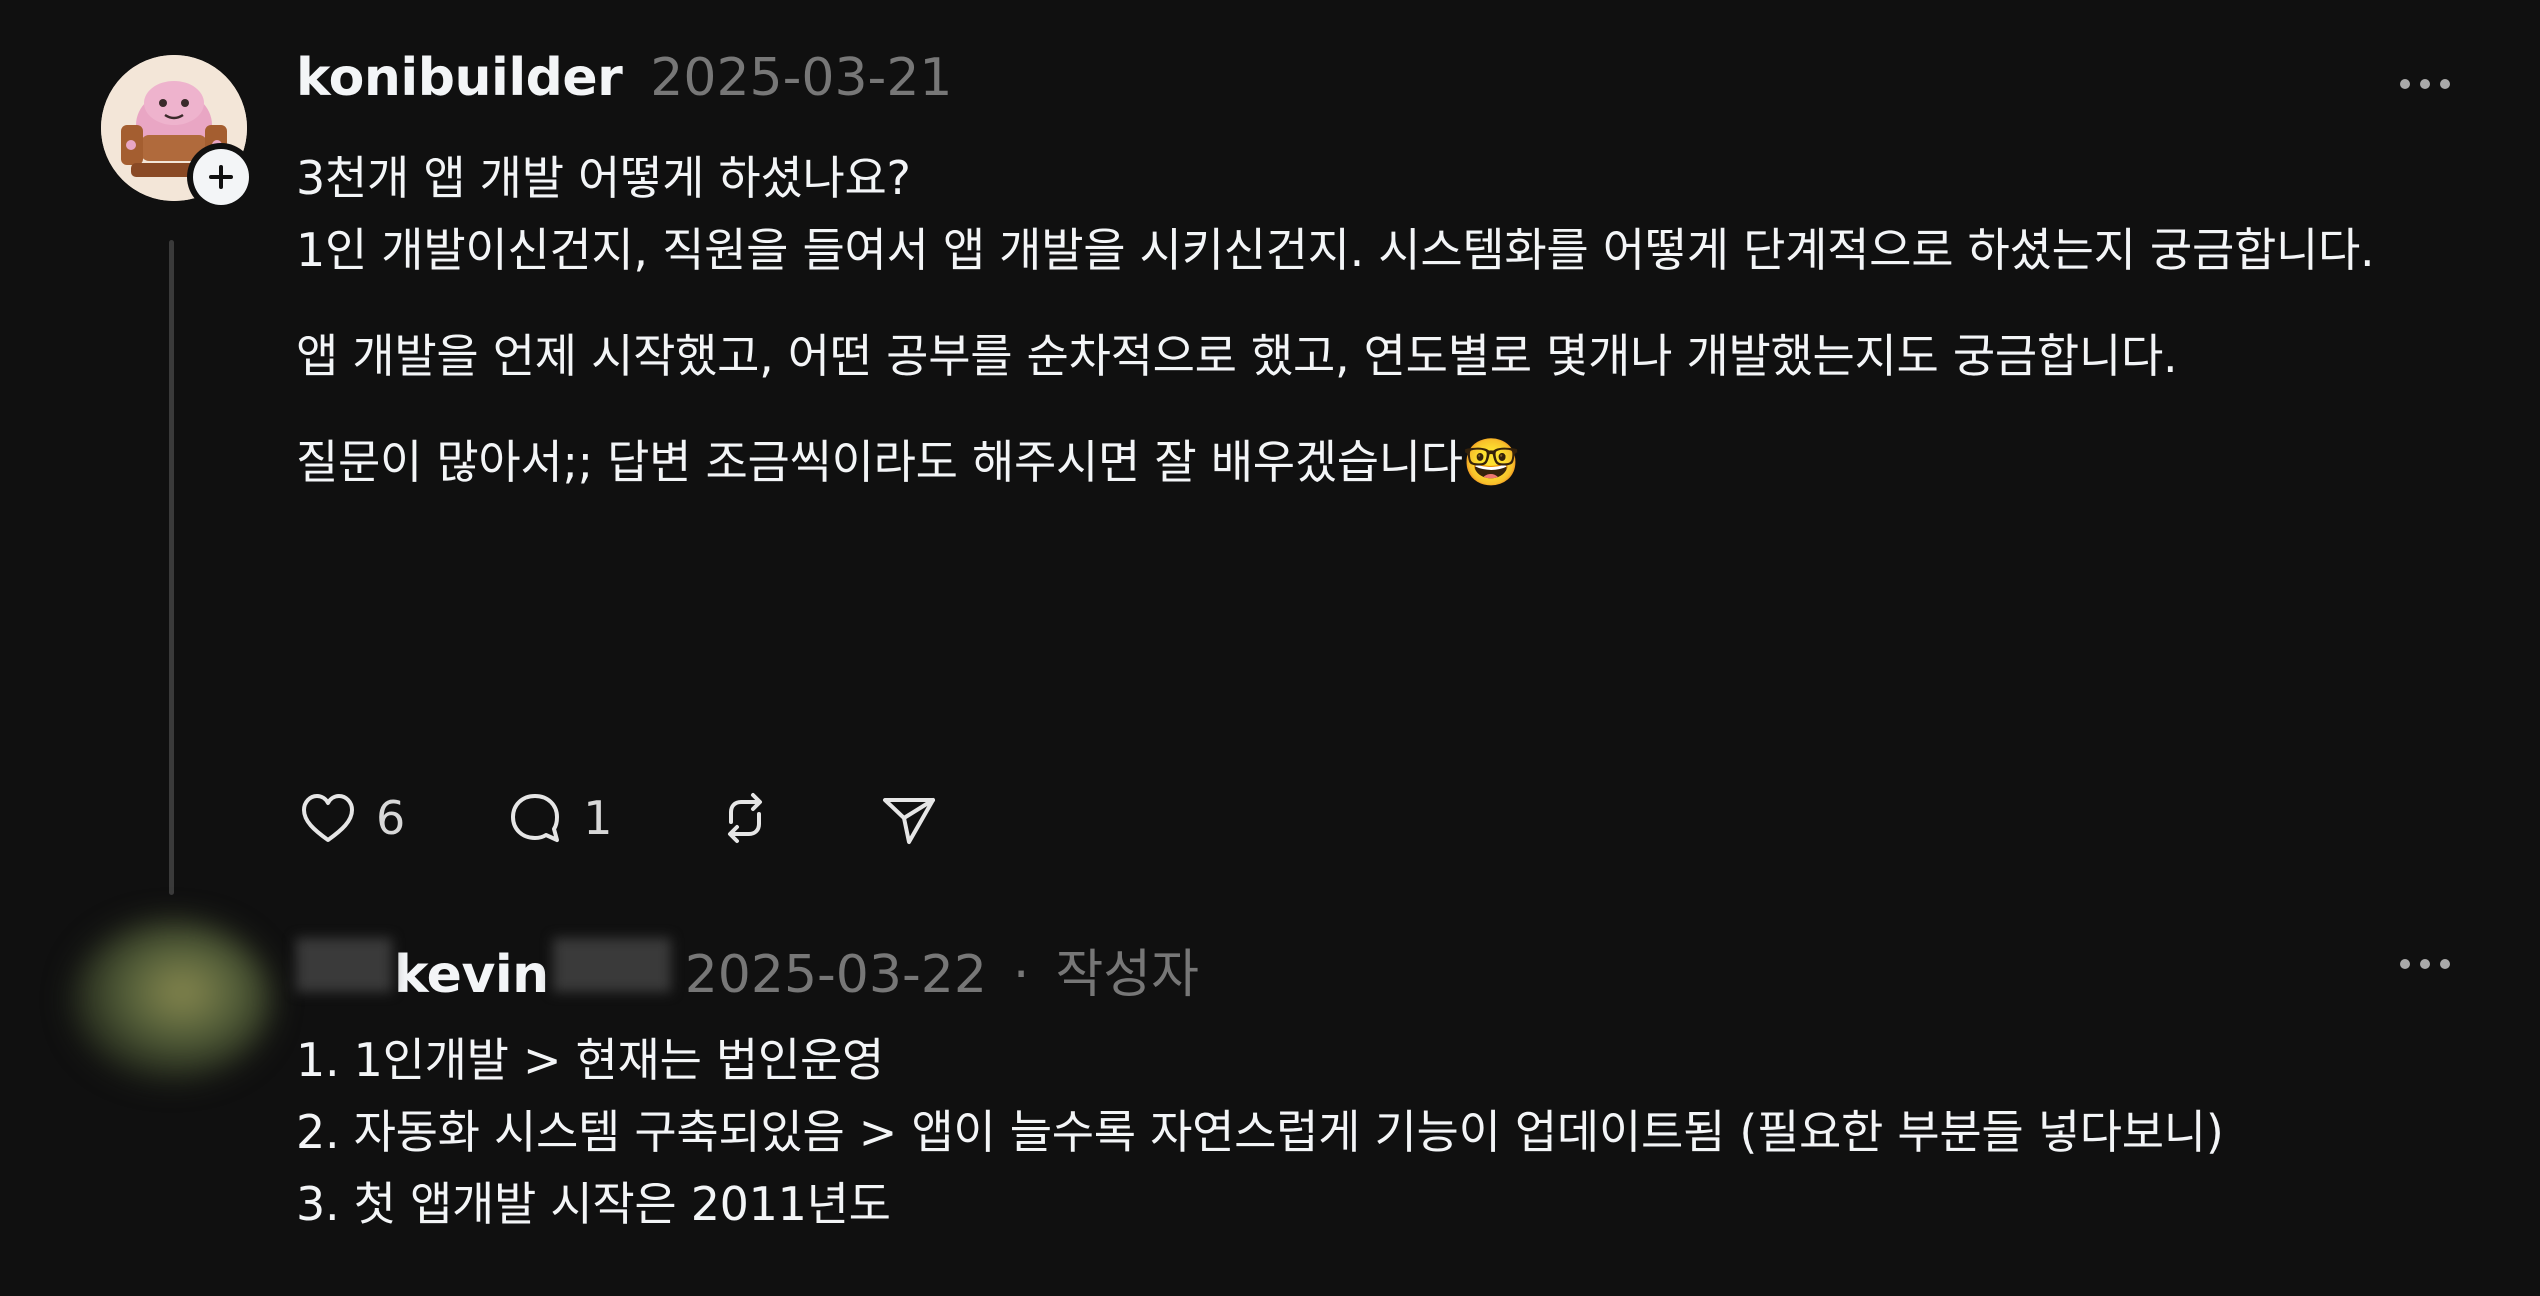 The image size is (2540, 1296). I want to click on heart-icon, so click(328, 818).